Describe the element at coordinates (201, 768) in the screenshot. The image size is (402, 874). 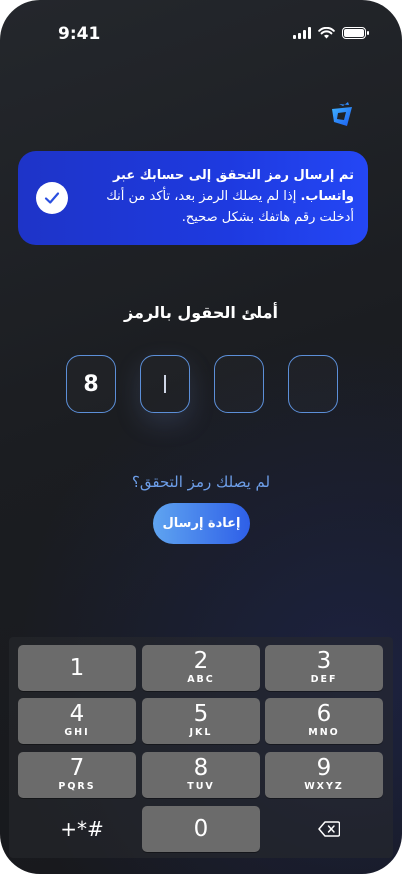
I see `key-8-number: 8` at that location.